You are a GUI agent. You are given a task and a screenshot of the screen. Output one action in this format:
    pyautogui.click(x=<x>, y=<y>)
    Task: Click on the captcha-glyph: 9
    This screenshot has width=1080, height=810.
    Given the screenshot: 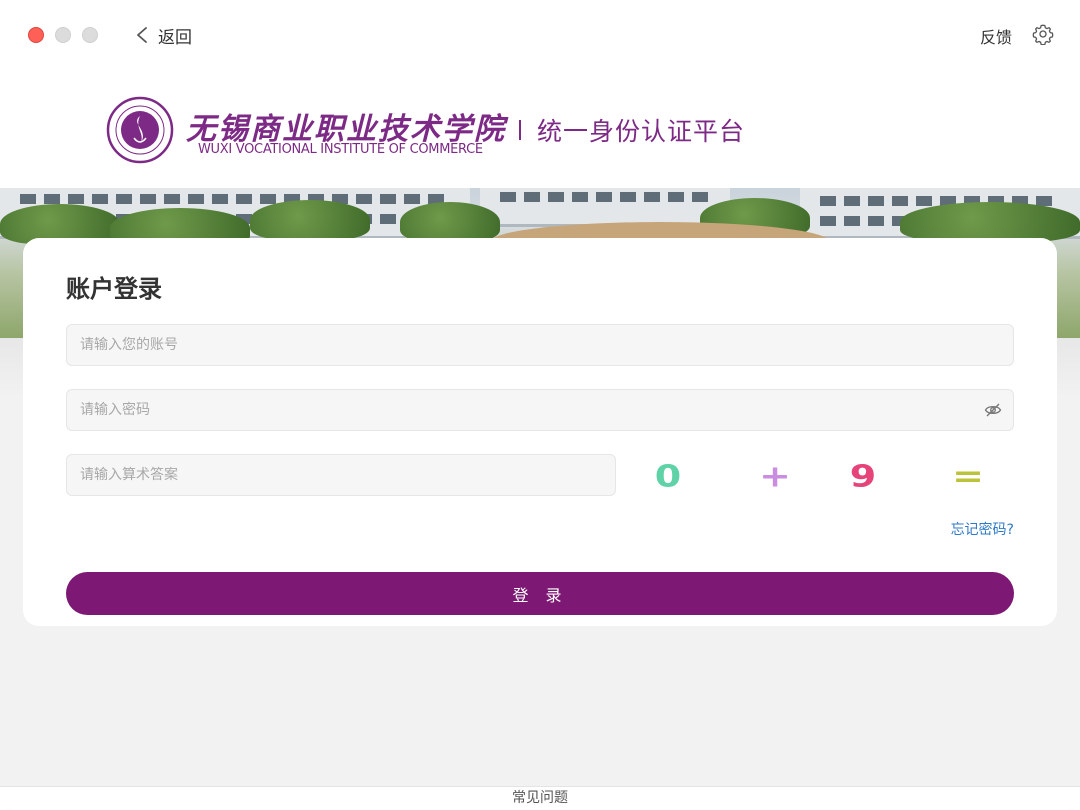 What is the action you would take?
    pyautogui.click(x=863, y=476)
    